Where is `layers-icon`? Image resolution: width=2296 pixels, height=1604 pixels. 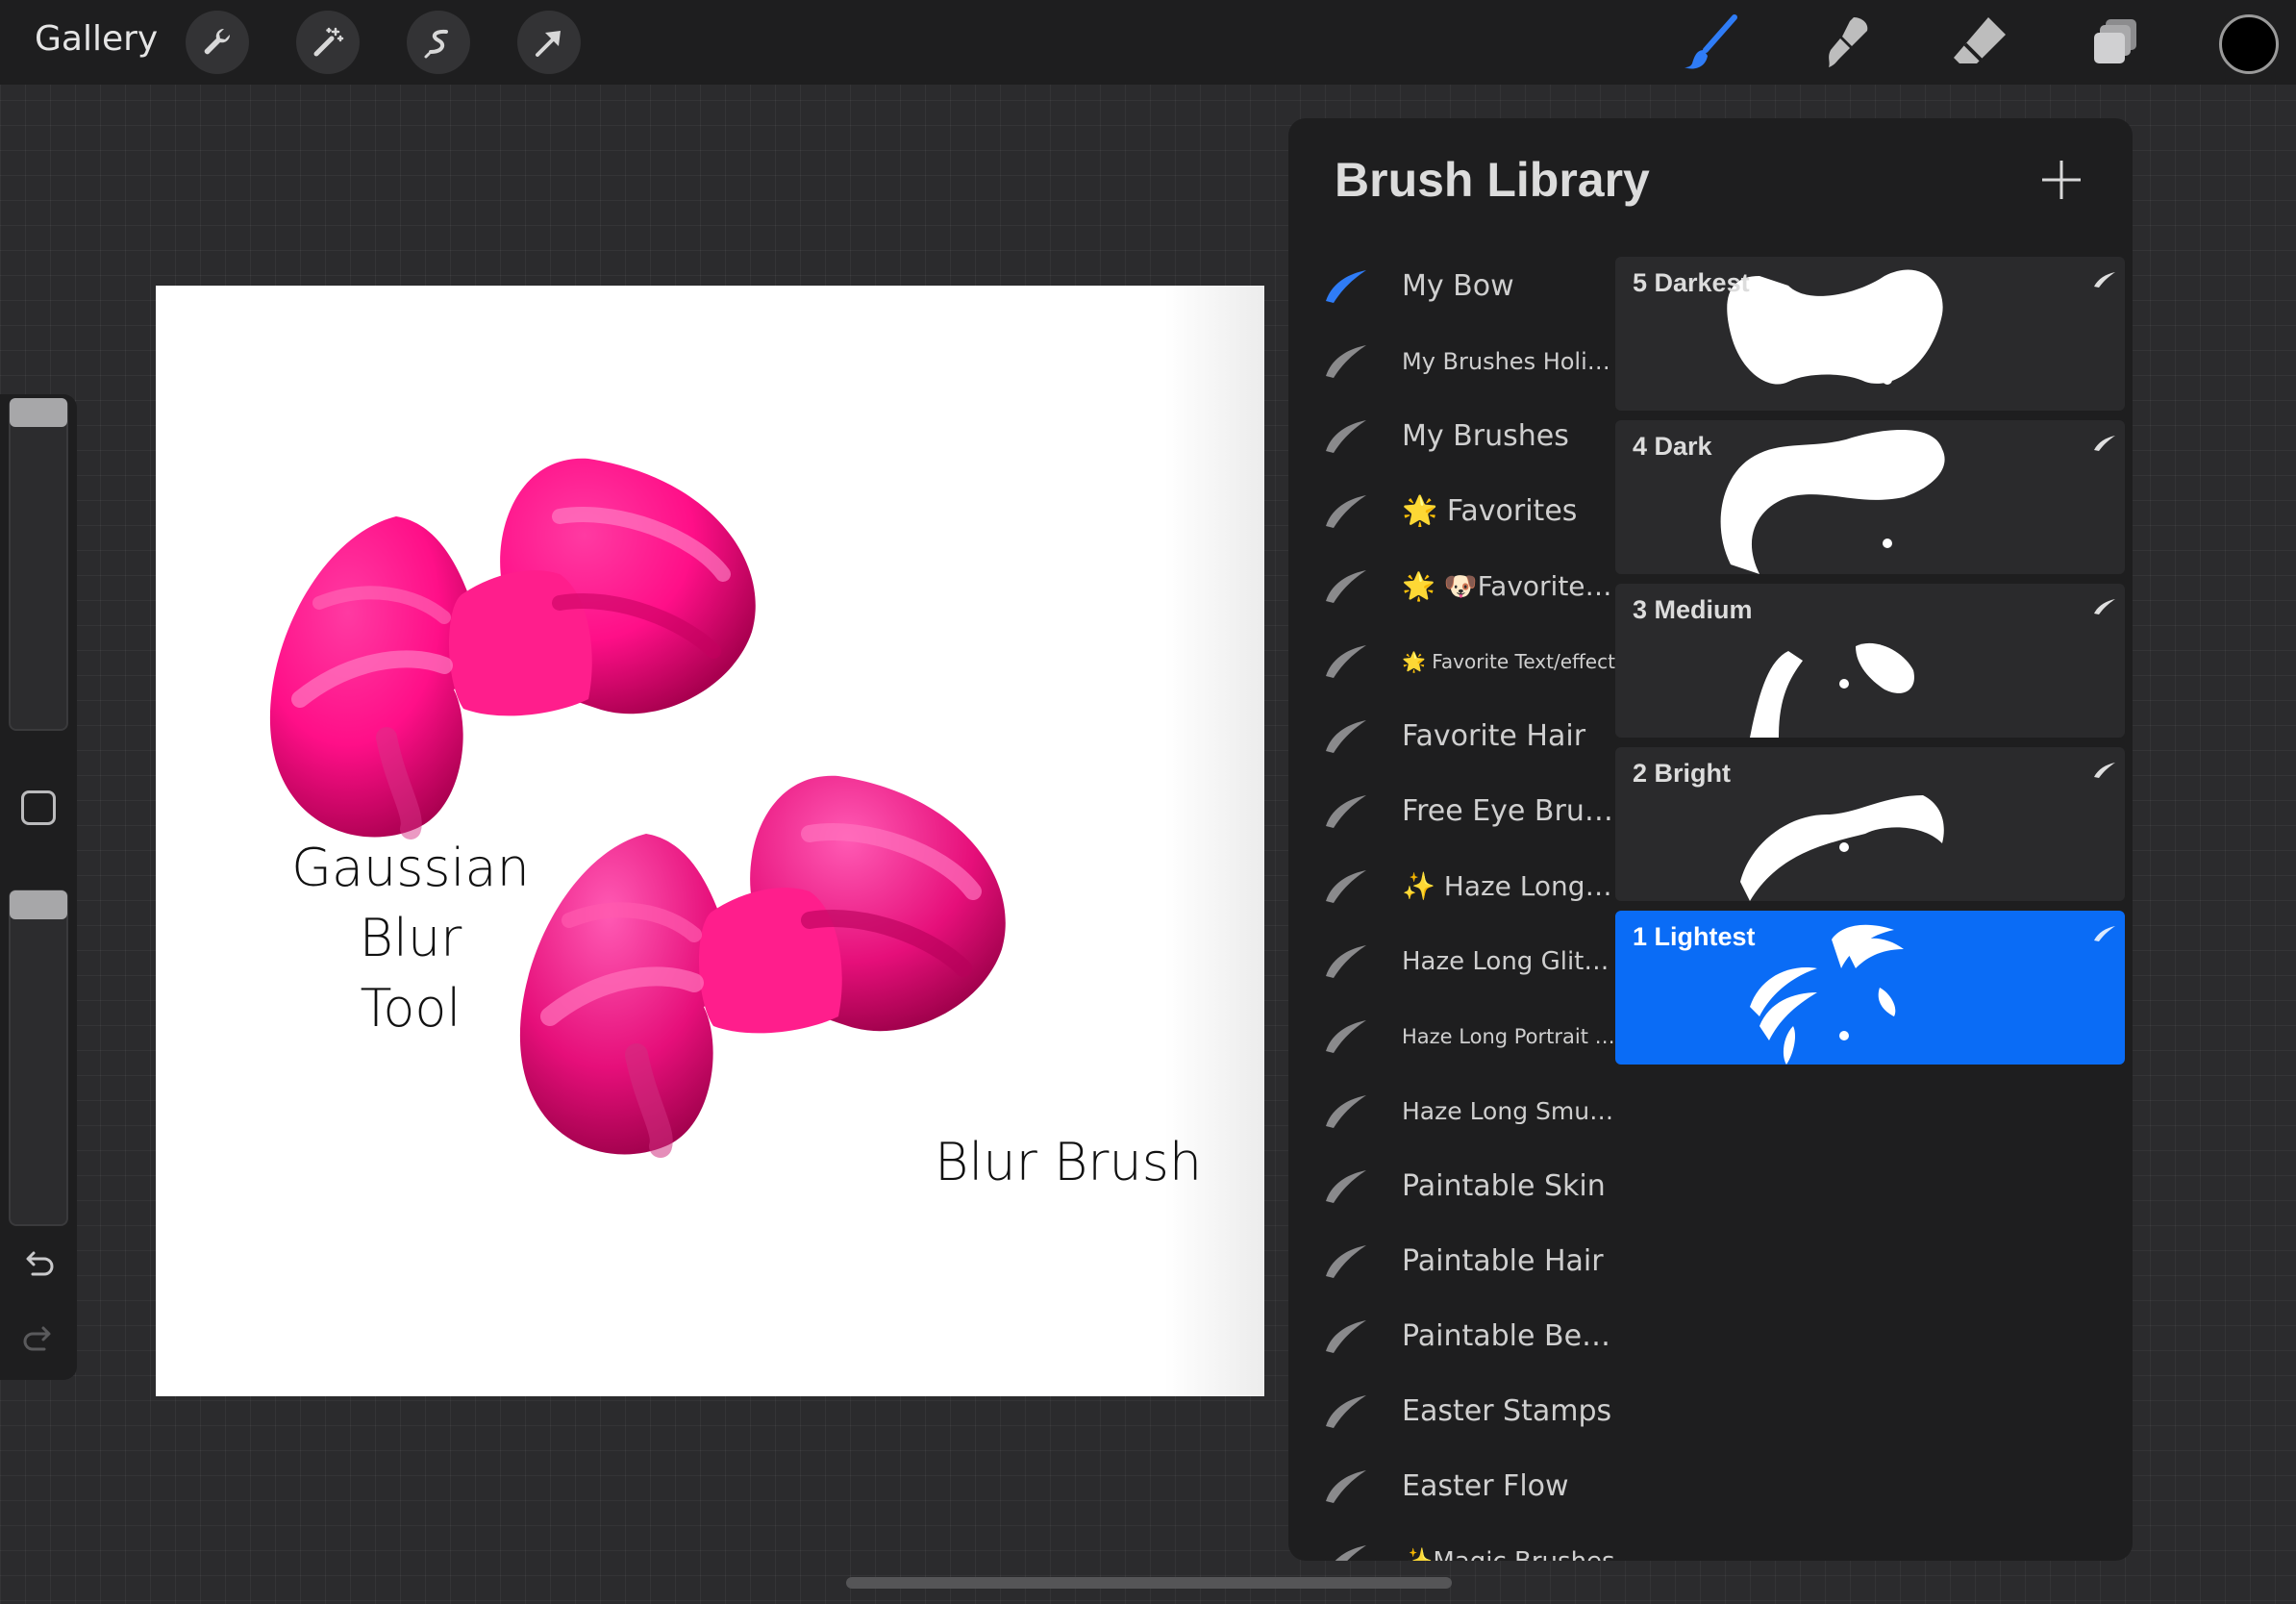 layers-icon is located at coordinates (2115, 41).